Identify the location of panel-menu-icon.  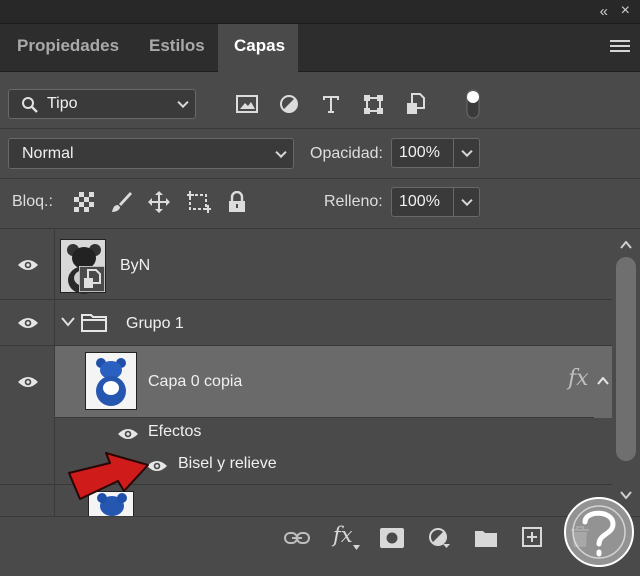
(620, 47).